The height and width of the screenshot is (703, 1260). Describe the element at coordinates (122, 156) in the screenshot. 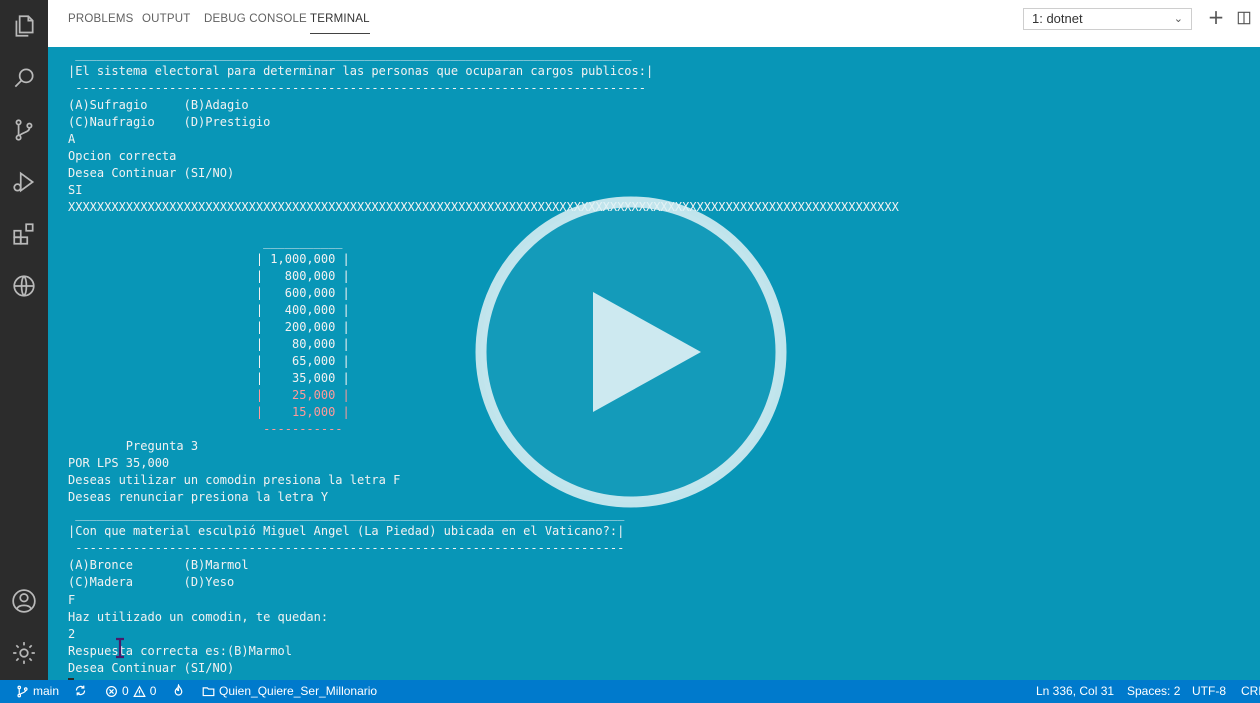

I see `terminal-line: Opcion correcta` at that location.